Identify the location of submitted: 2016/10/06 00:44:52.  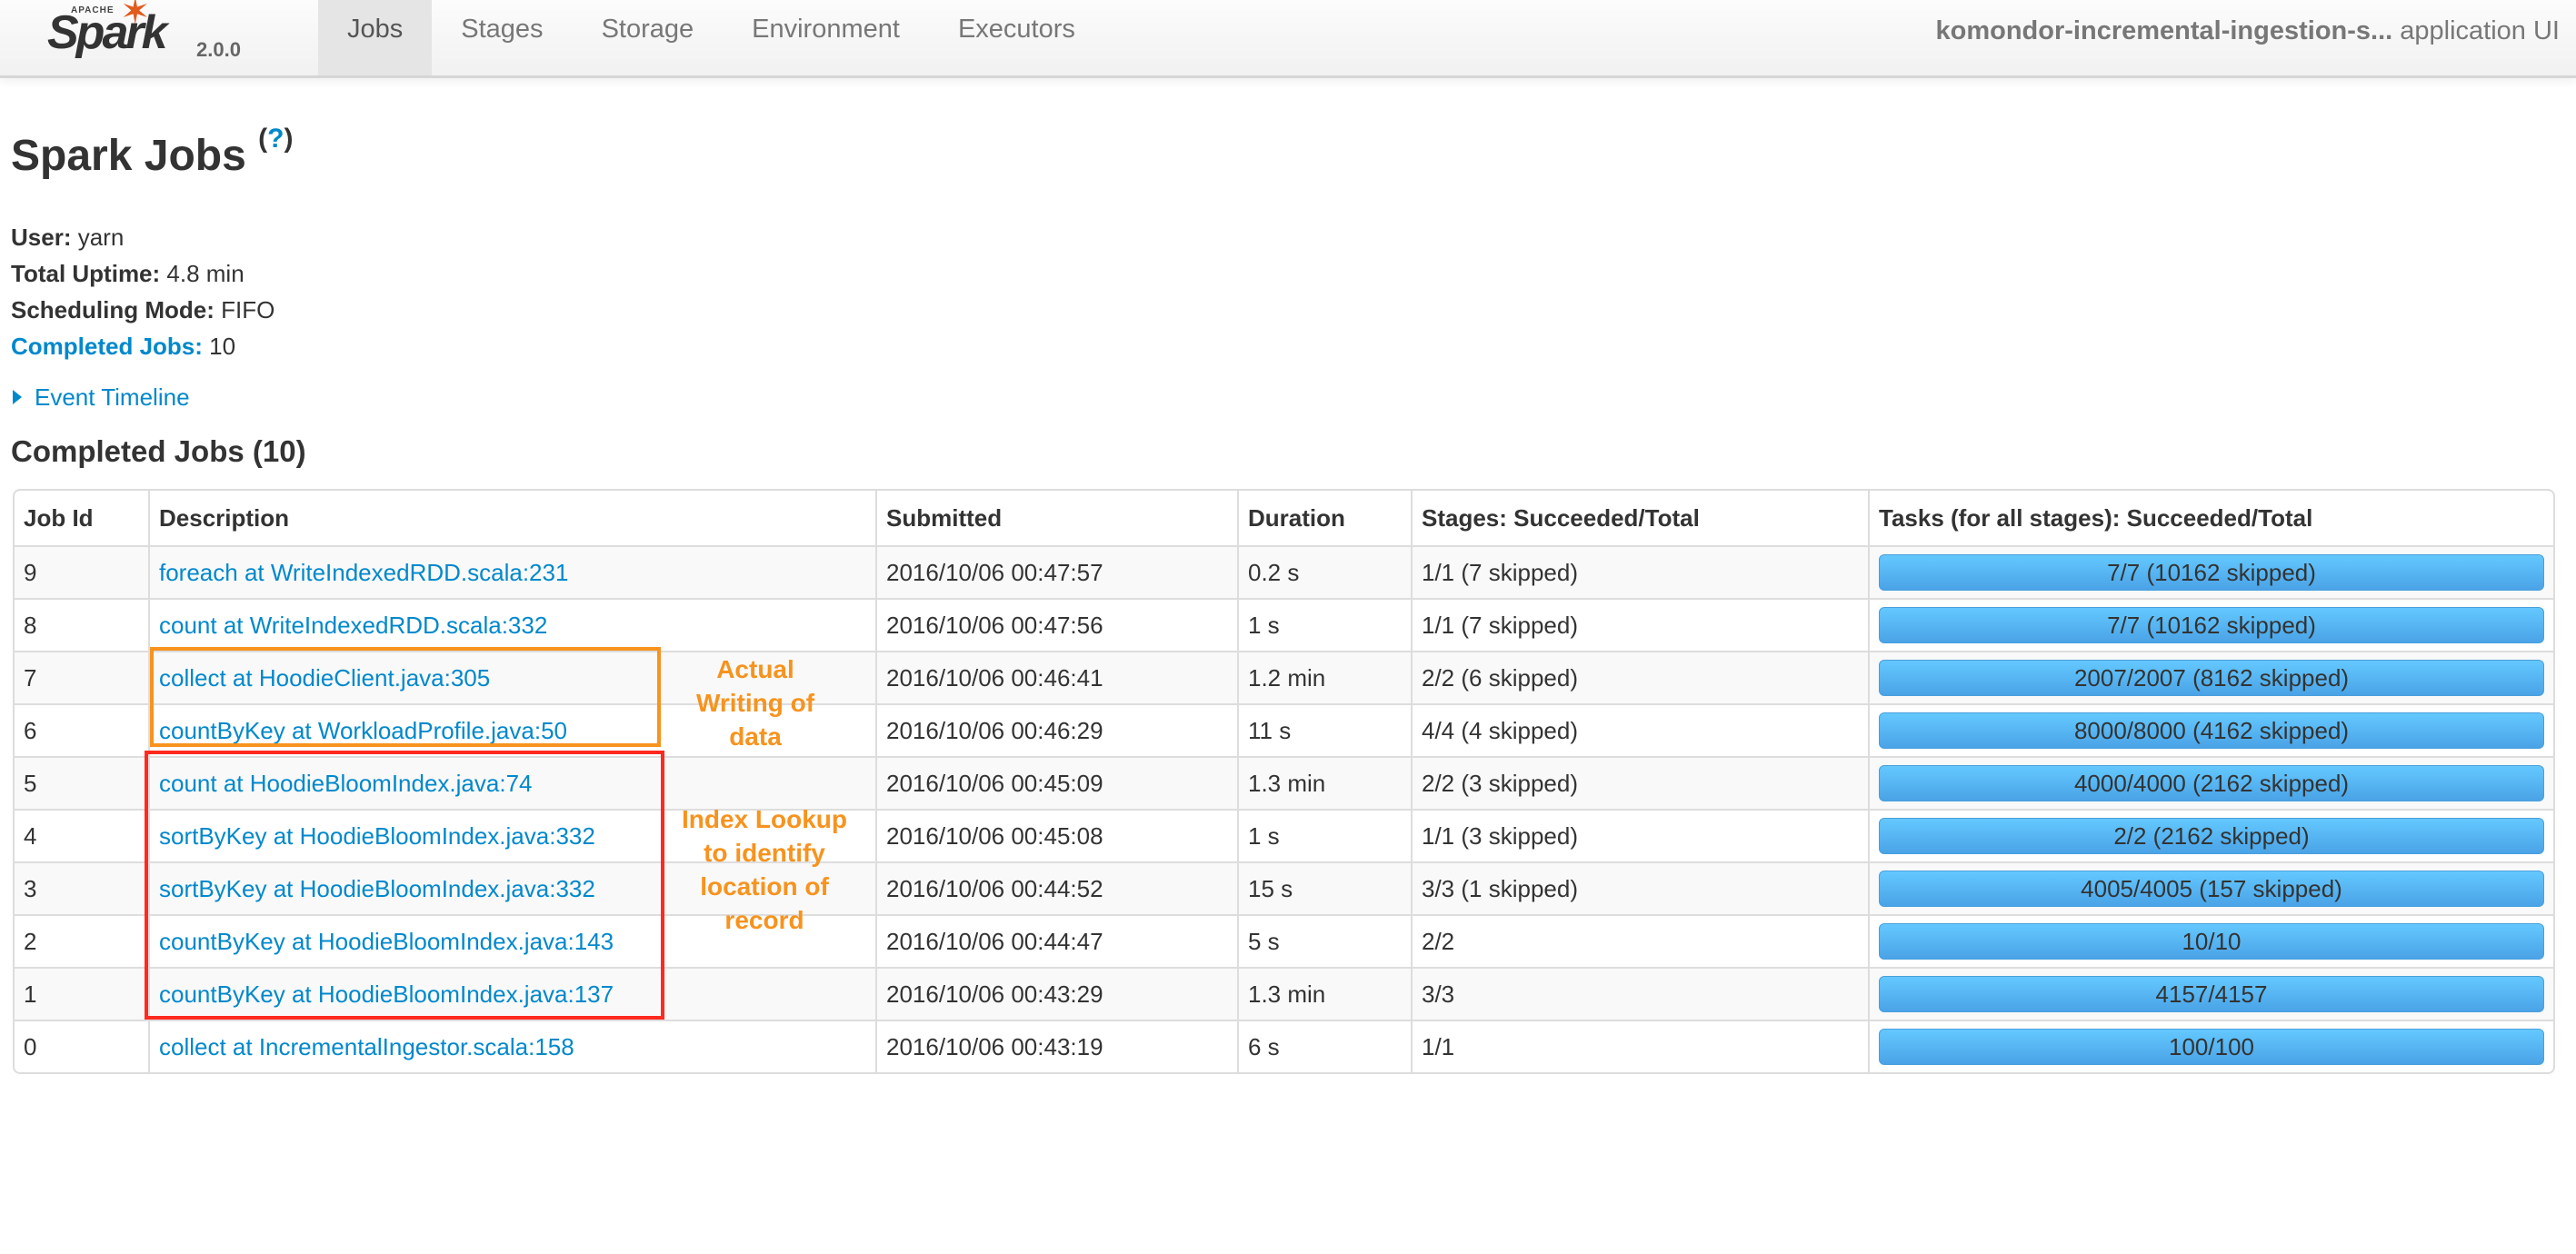
(1056, 887).